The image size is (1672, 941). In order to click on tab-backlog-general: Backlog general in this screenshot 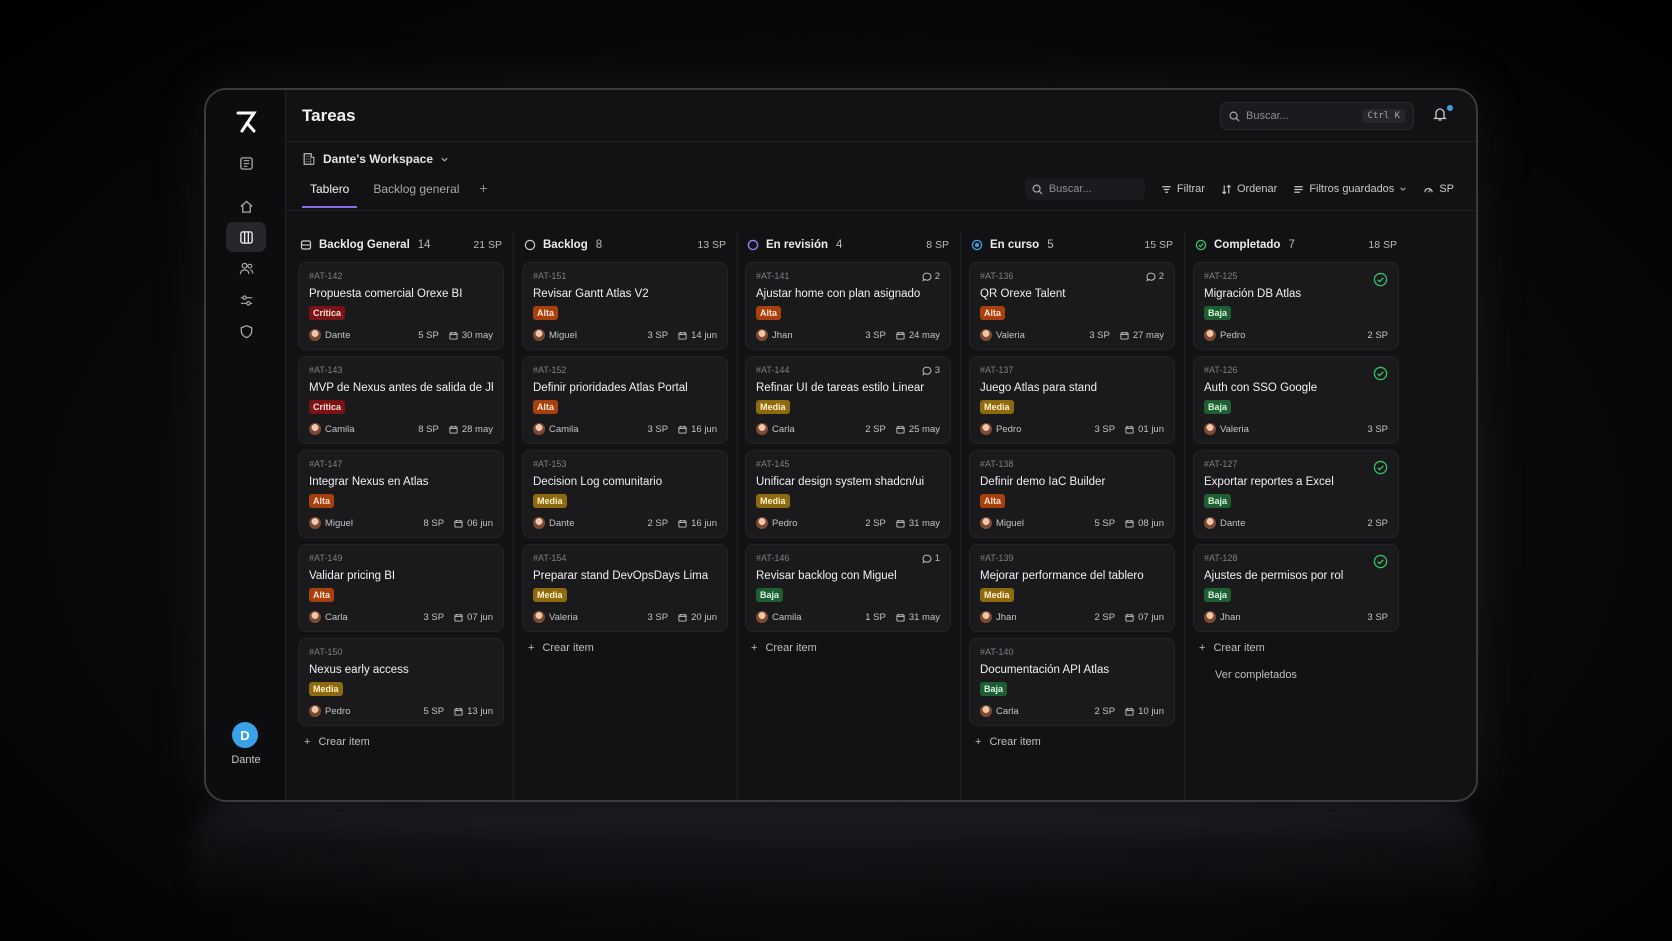, I will do `click(416, 192)`.